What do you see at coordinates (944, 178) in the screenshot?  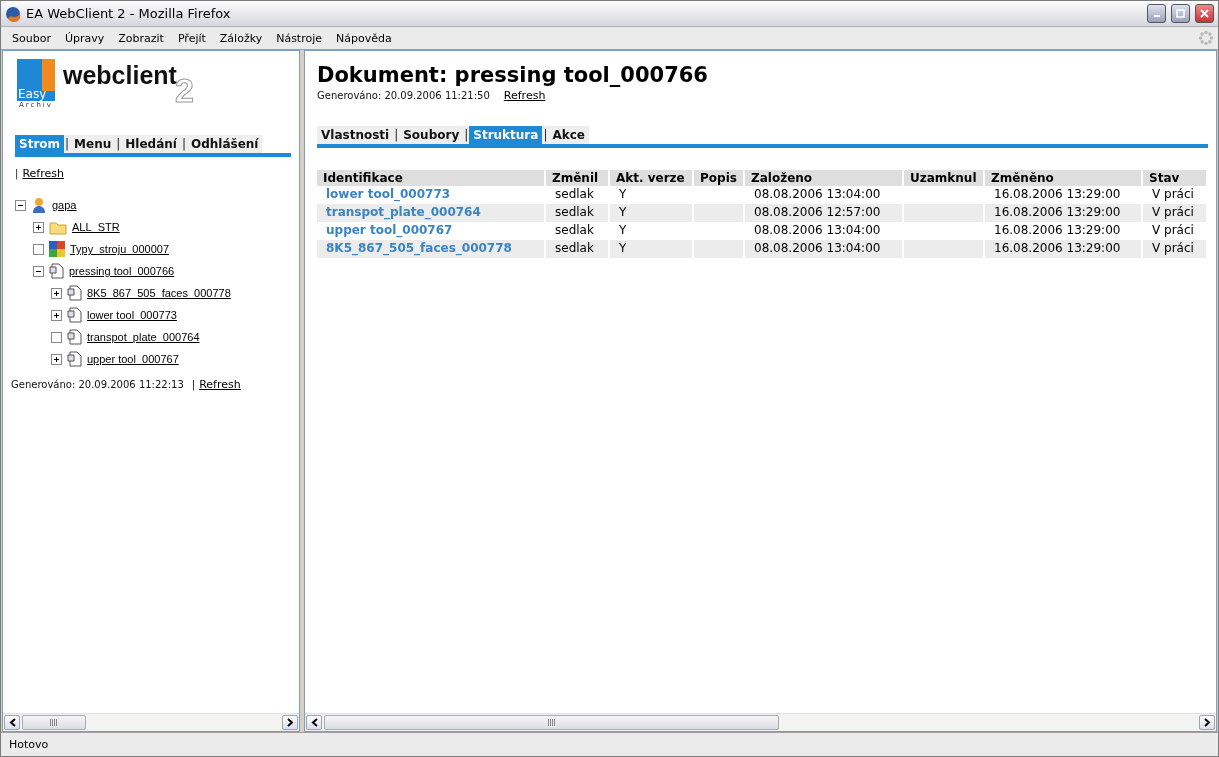 I see `column-header: Uzamknul` at bounding box center [944, 178].